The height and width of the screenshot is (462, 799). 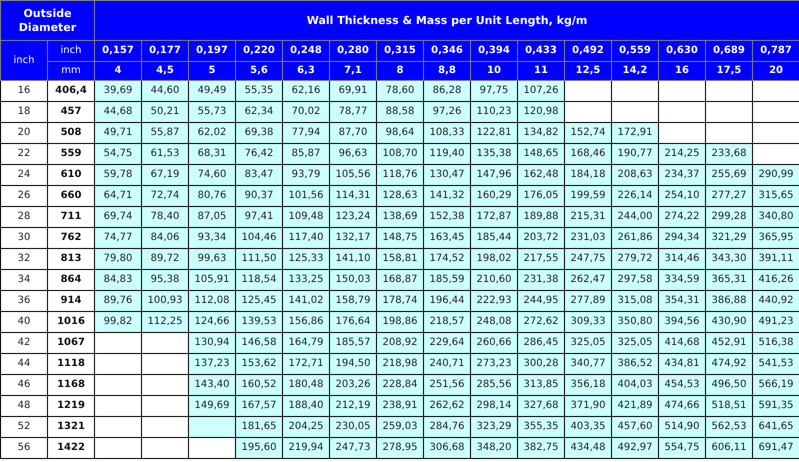 I want to click on table-cell: 147,96, so click(x=494, y=175).